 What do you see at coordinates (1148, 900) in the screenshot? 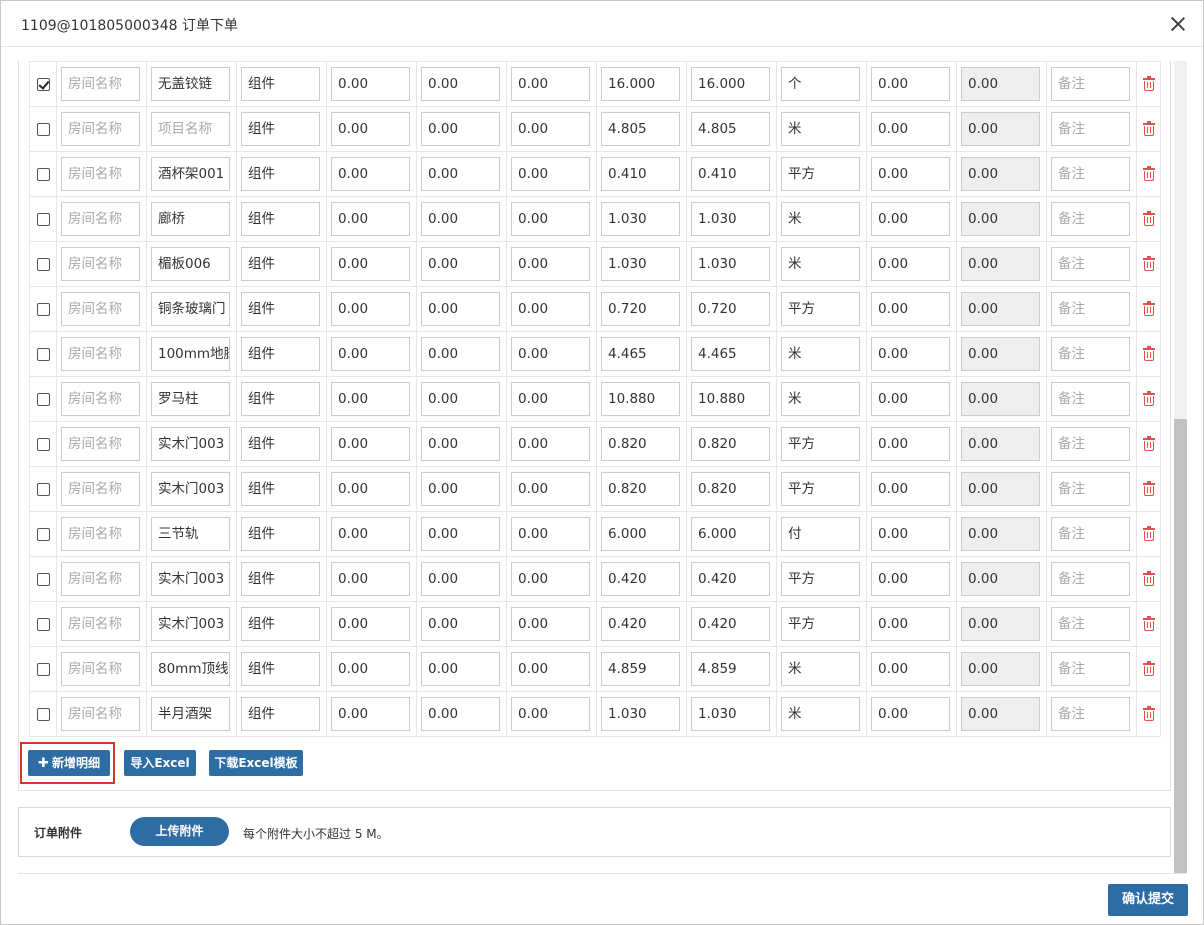
I see `submit-button: 确认提交` at bounding box center [1148, 900].